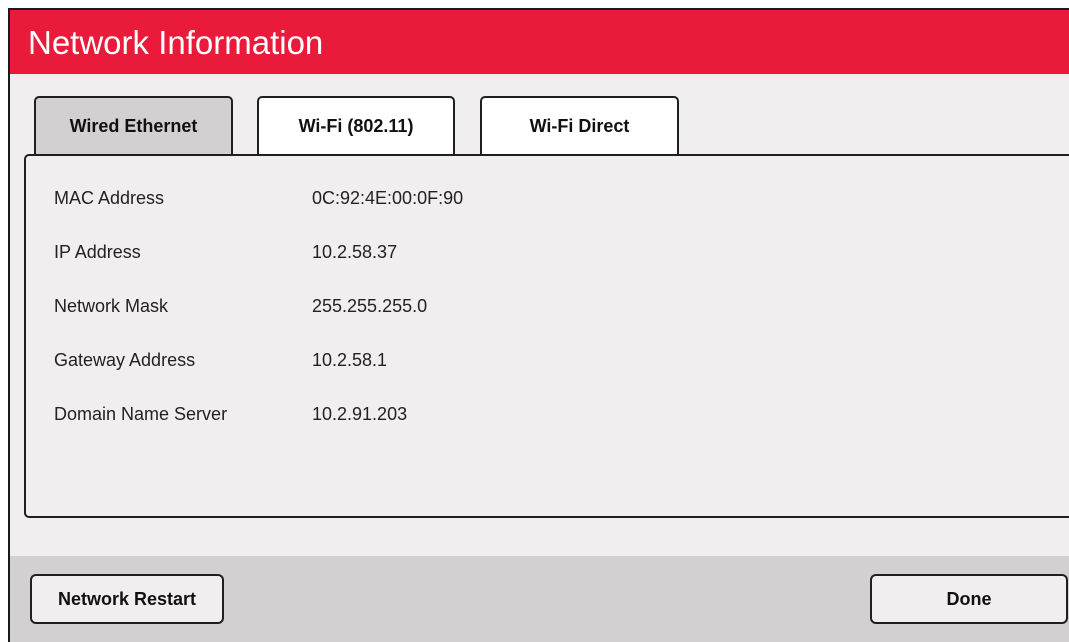  Describe the element at coordinates (111, 306) in the screenshot. I see `info-label: Network Mask` at that location.